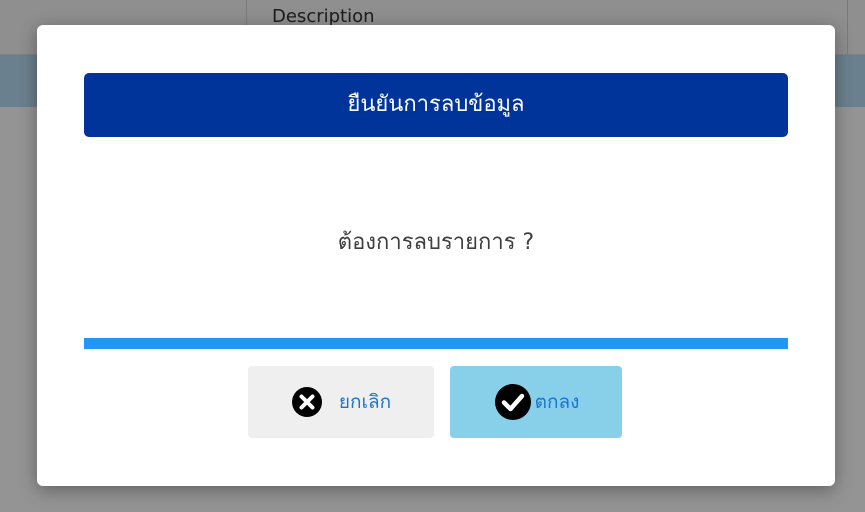 The image size is (865, 512). Describe the element at coordinates (557, 401) in the screenshot. I see `ok-button-label: ตกลง` at that location.